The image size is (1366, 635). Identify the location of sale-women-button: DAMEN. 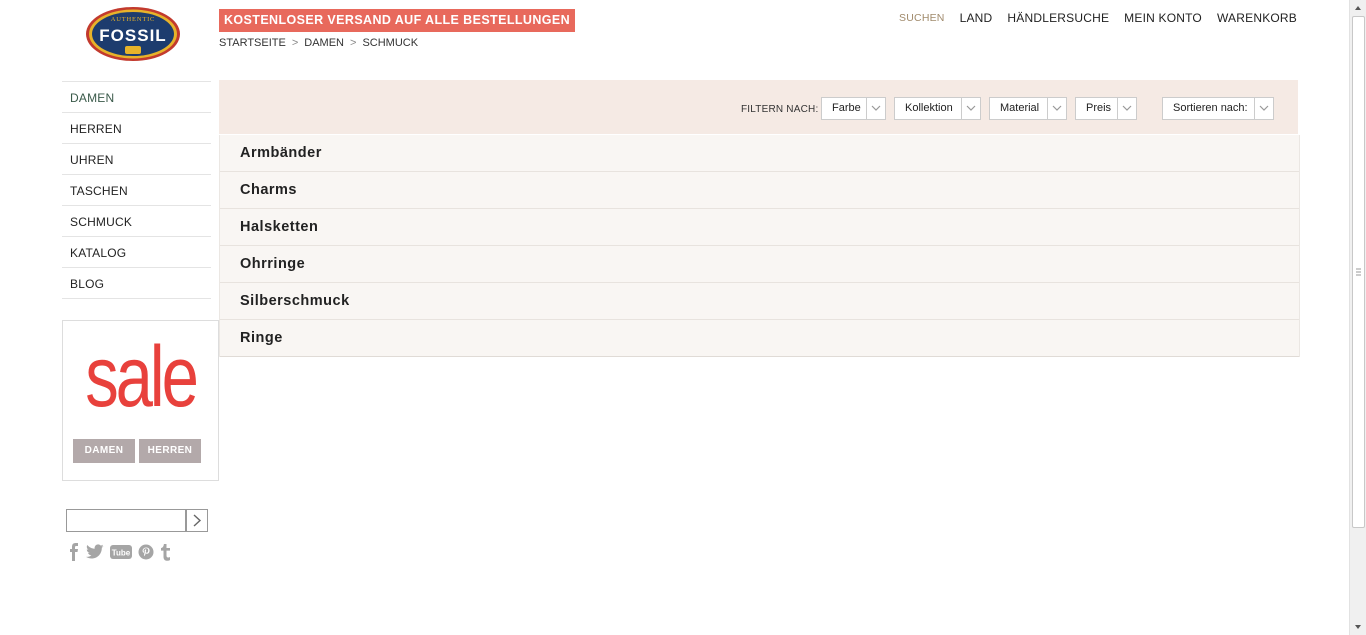
(104, 451).